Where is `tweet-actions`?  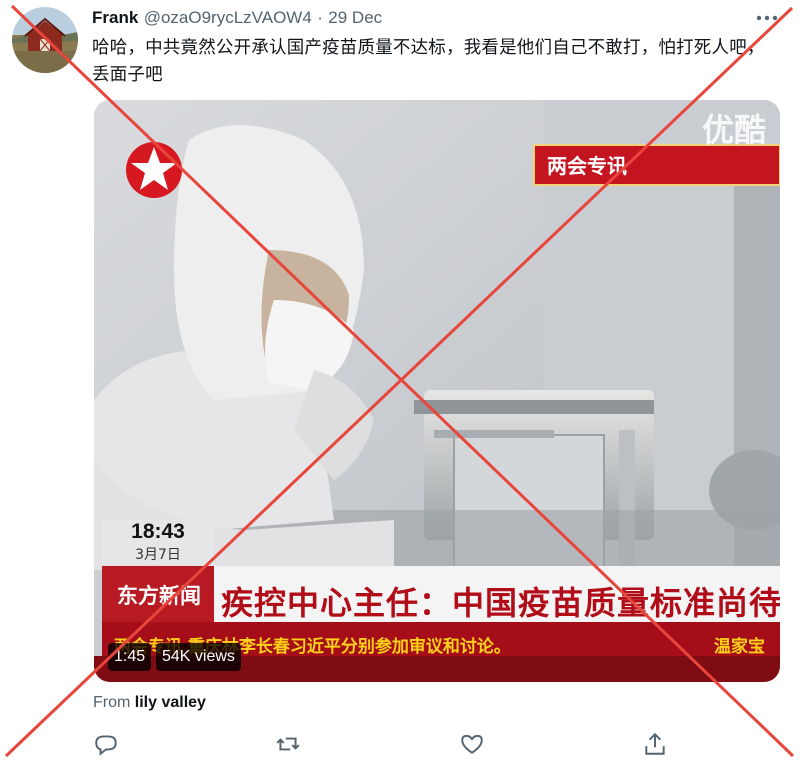
tweet-actions is located at coordinates (399, 744).